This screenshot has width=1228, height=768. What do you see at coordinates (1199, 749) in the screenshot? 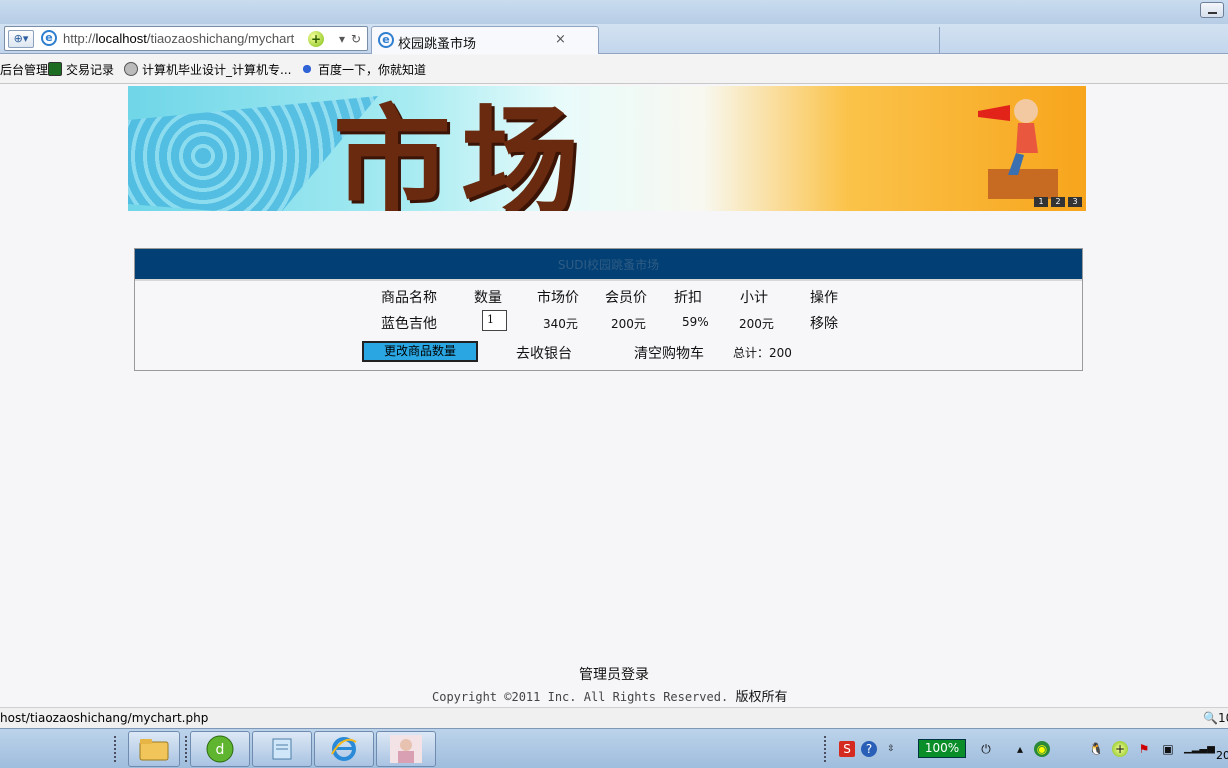
I see `signal-strength-icon: ▁▂▃▅` at bounding box center [1199, 749].